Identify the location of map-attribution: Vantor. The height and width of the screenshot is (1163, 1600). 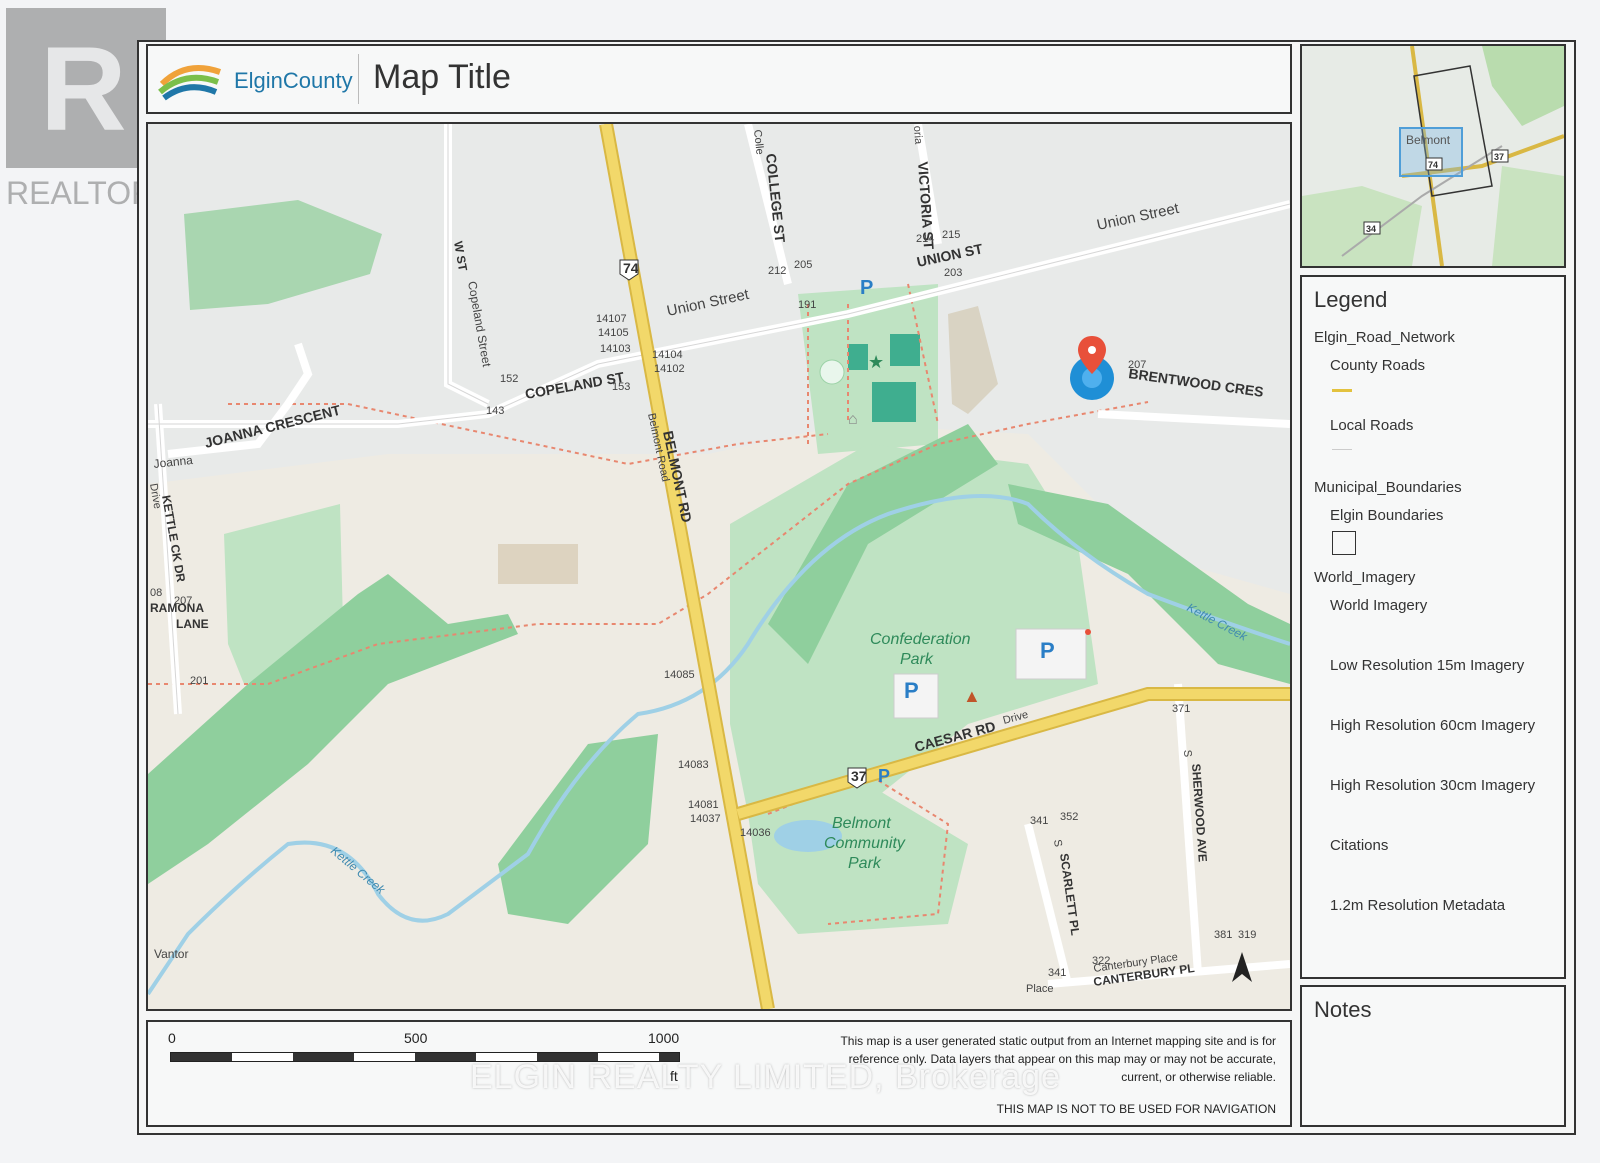
(171, 954).